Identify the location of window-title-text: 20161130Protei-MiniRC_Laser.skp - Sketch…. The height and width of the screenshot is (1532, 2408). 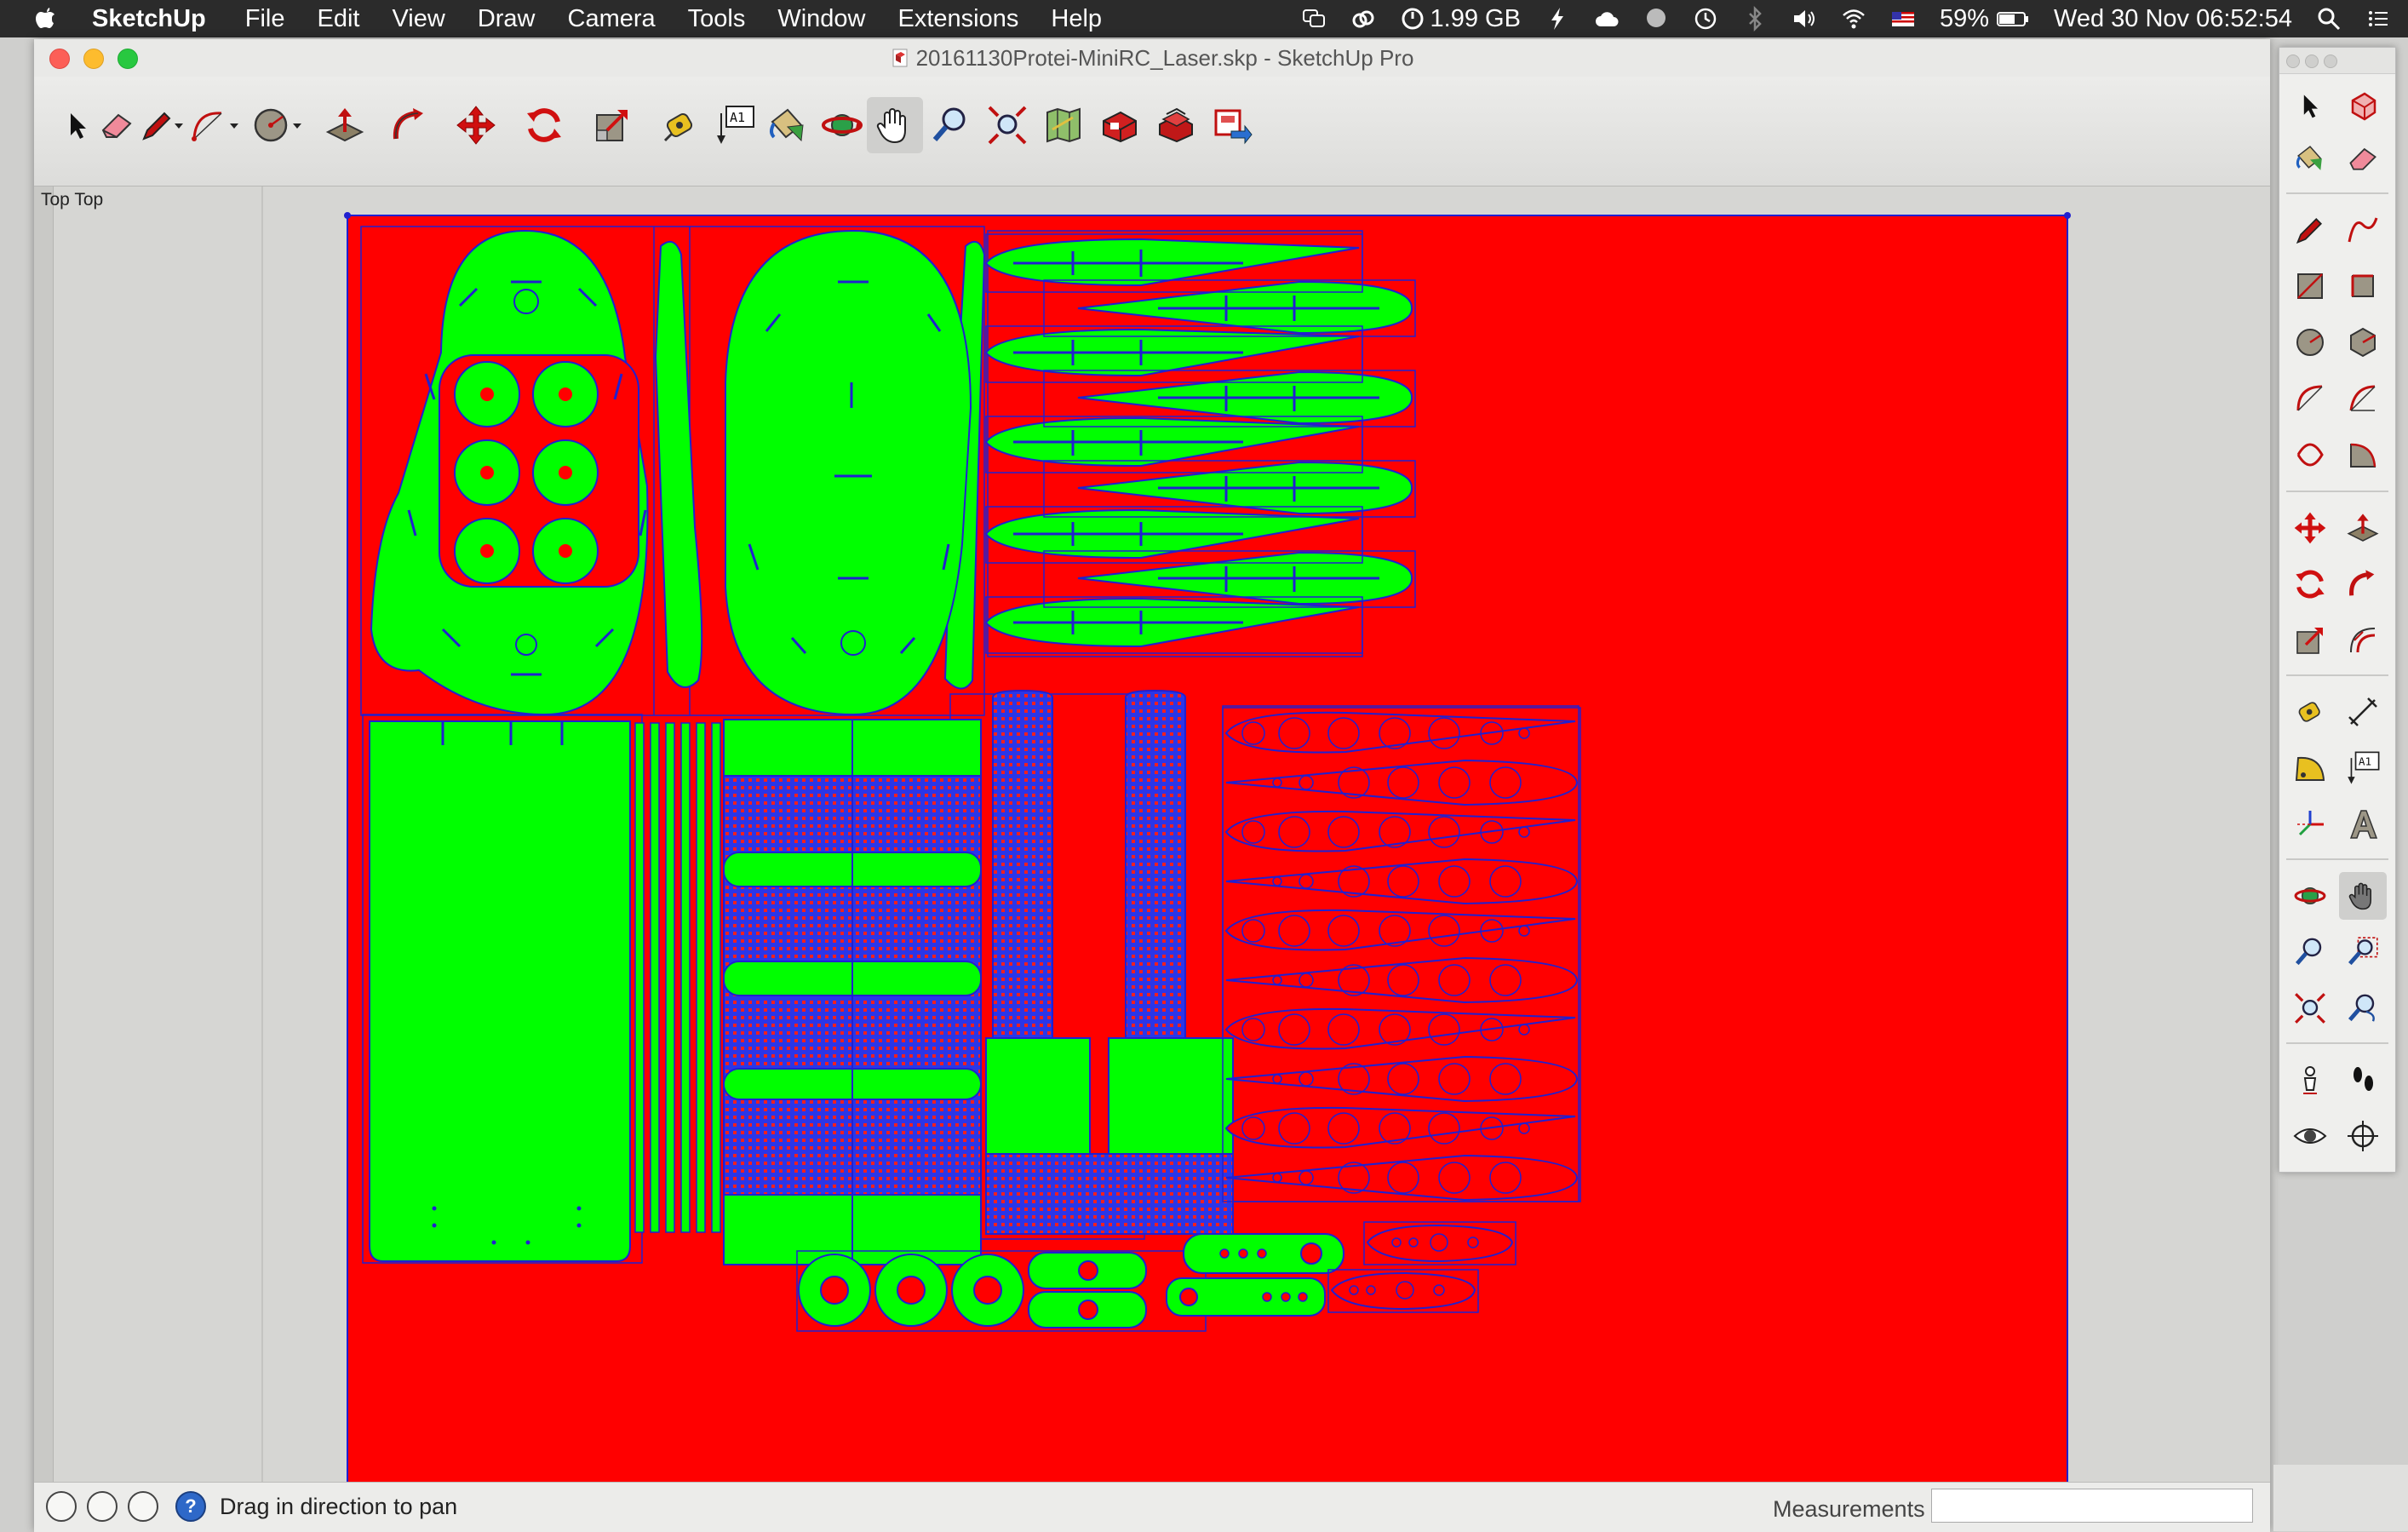
(1164, 58).